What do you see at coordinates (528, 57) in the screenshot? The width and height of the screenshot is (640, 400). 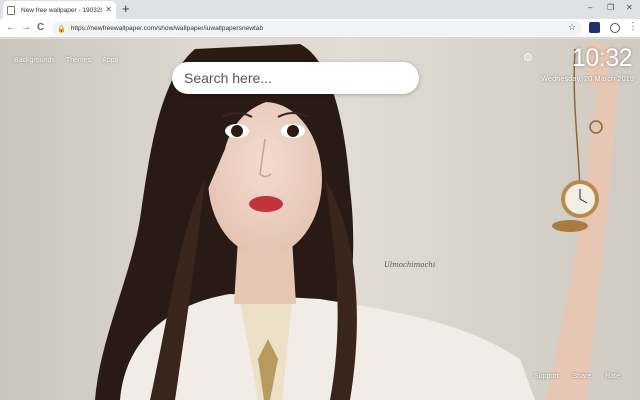 I see `settings-gear-icon: ⚙` at bounding box center [528, 57].